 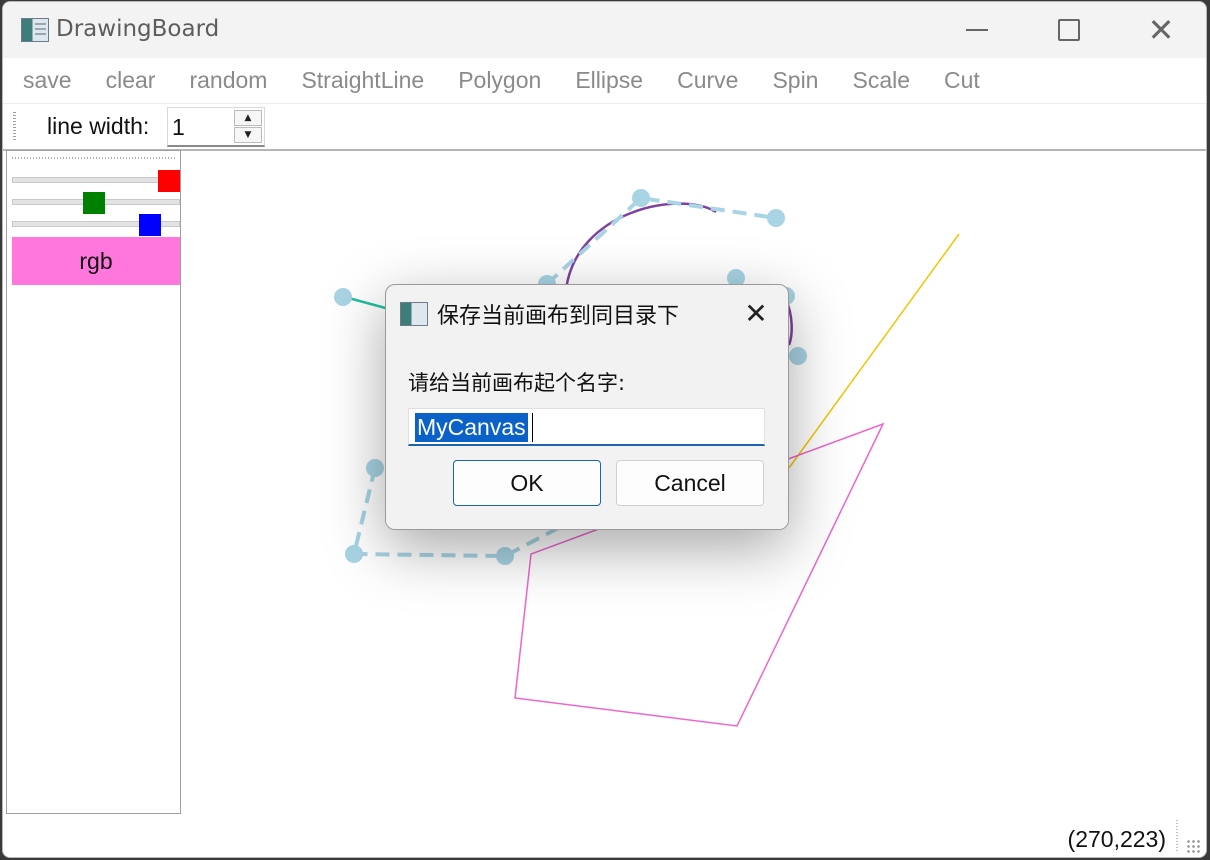 I want to click on dialog-close-button: ✕, so click(x=756, y=313).